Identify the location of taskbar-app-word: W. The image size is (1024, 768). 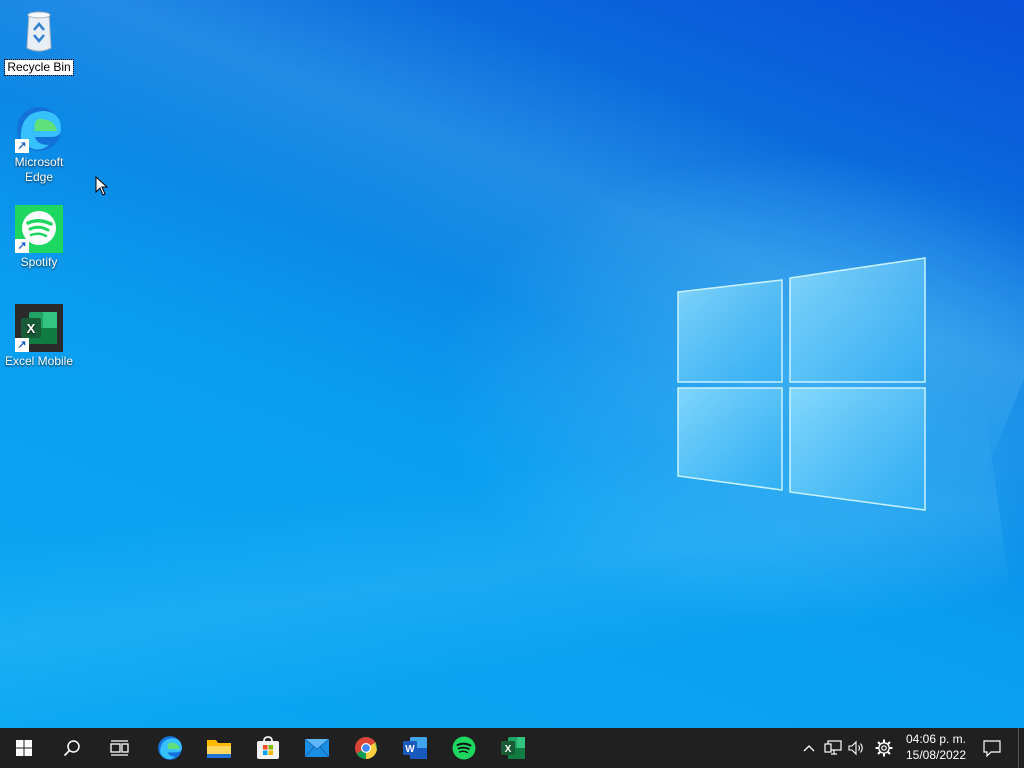
(415, 748).